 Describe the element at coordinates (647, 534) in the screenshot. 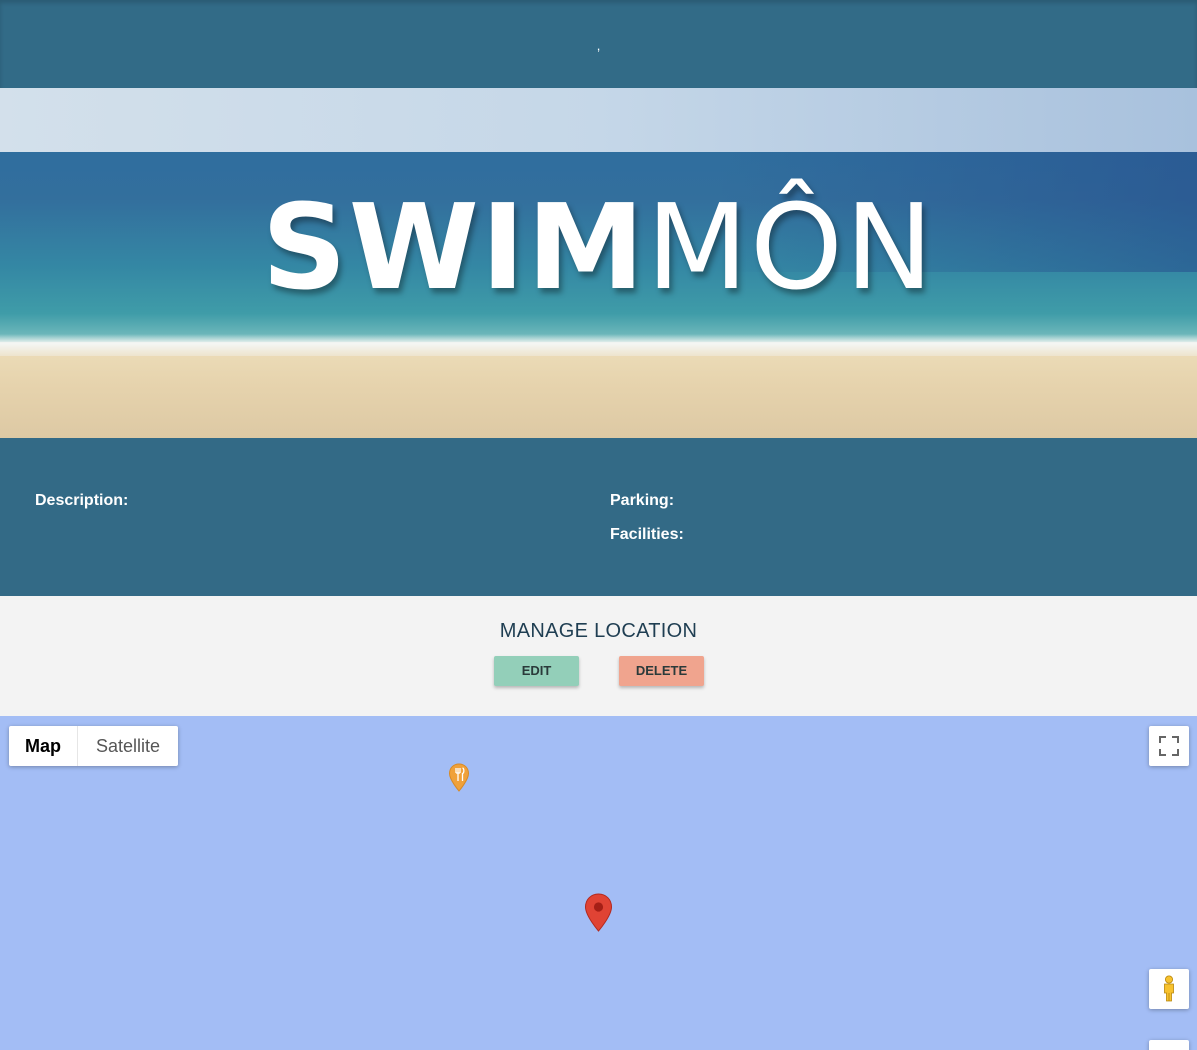

I see `facilities-label: Facilities:` at that location.